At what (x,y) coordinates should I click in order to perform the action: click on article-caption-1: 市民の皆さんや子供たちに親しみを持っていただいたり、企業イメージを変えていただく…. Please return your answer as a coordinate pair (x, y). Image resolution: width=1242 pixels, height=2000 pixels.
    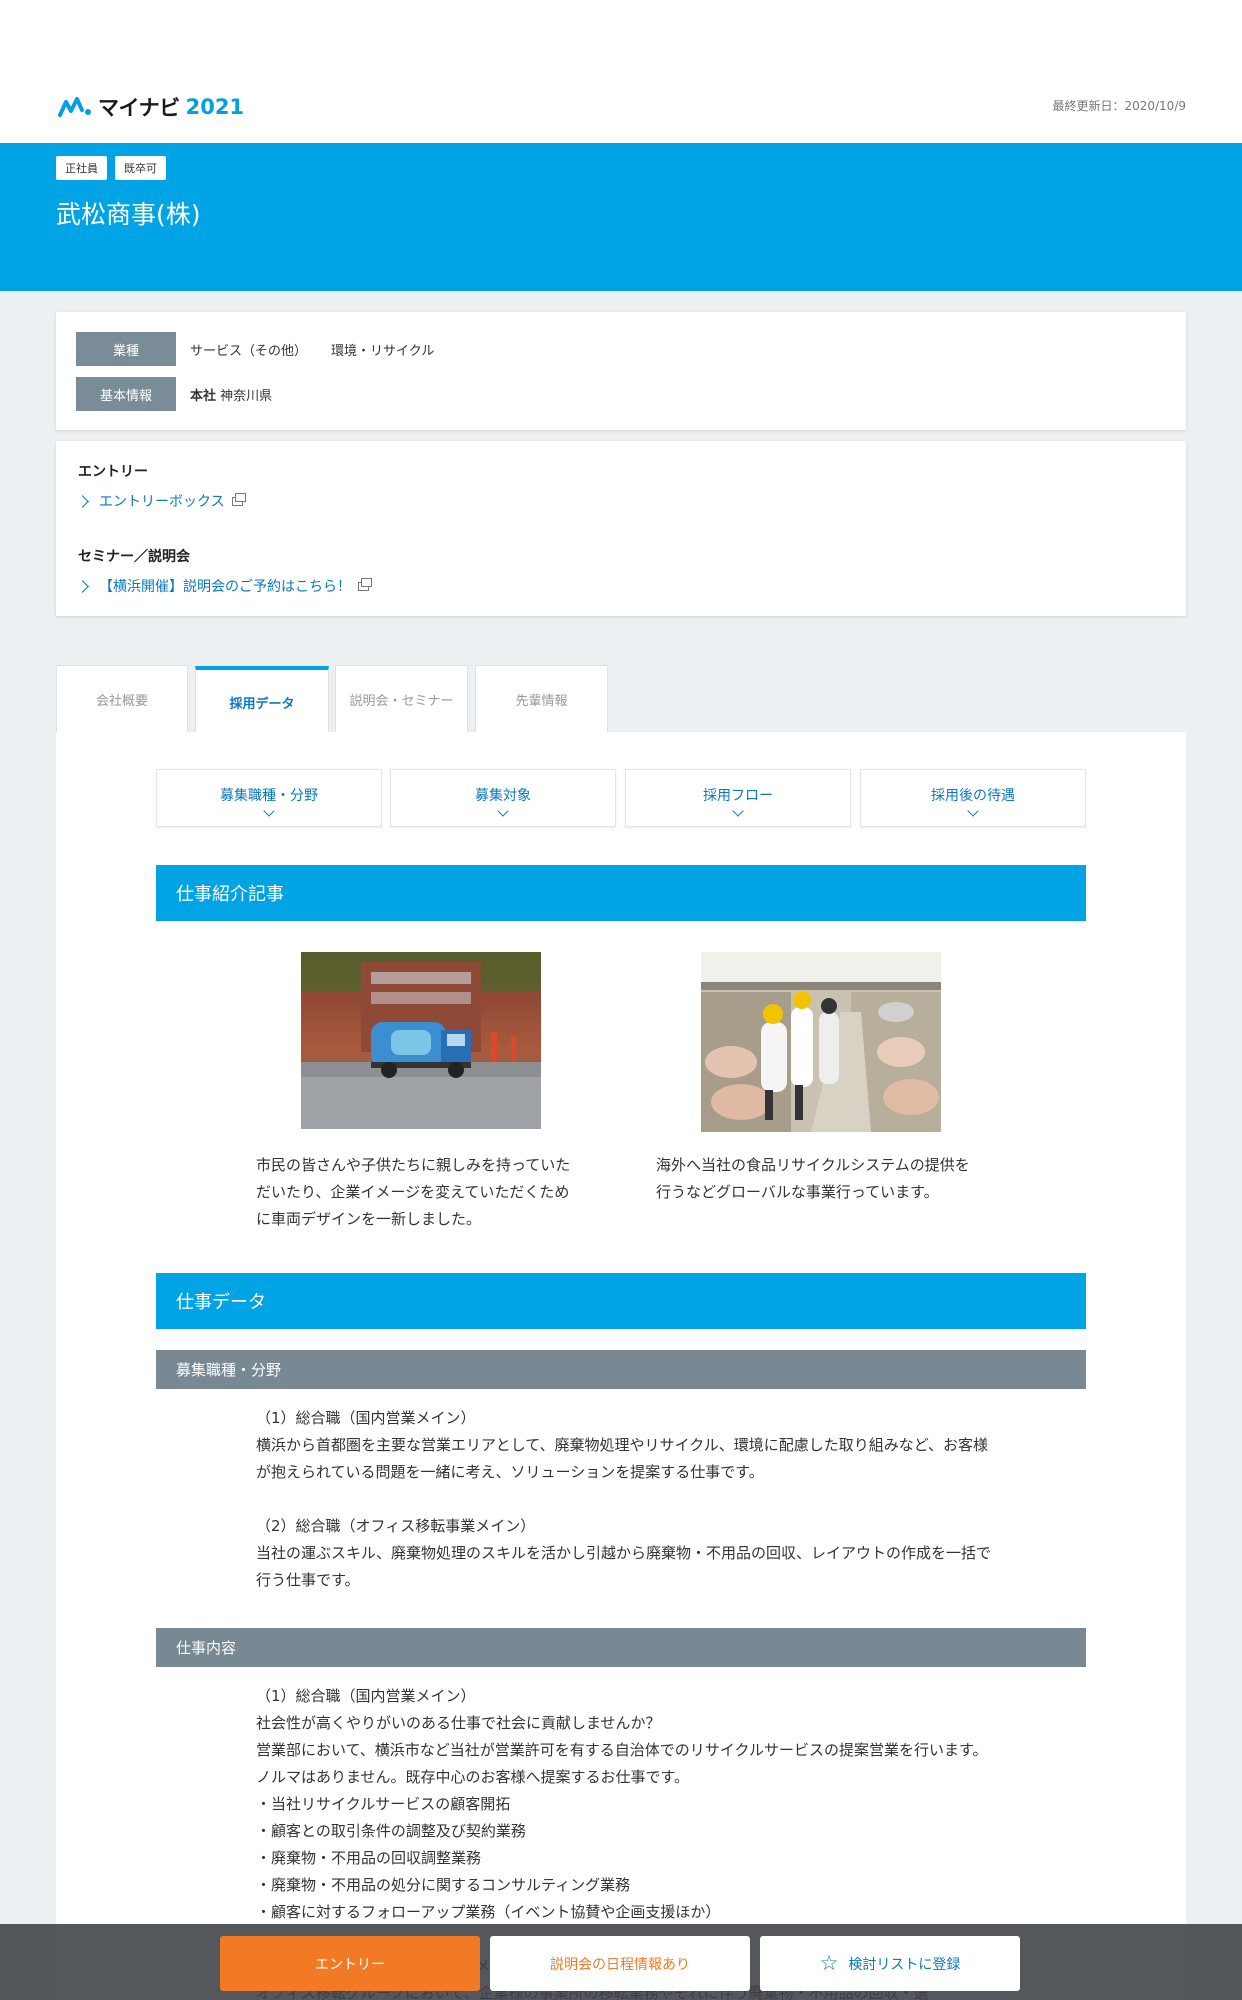
    Looking at the image, I should click on (413, 1192).